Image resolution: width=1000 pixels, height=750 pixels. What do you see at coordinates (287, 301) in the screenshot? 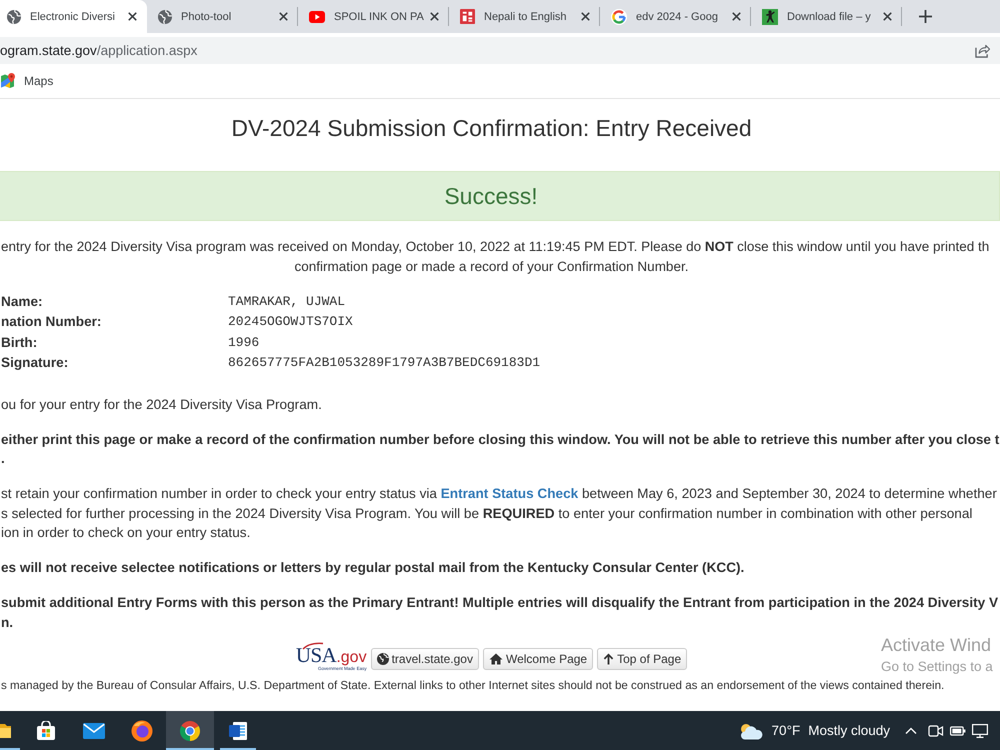
I see `field-value: TAMRAKAR, UJWAL` at bounding box center [287, 301].